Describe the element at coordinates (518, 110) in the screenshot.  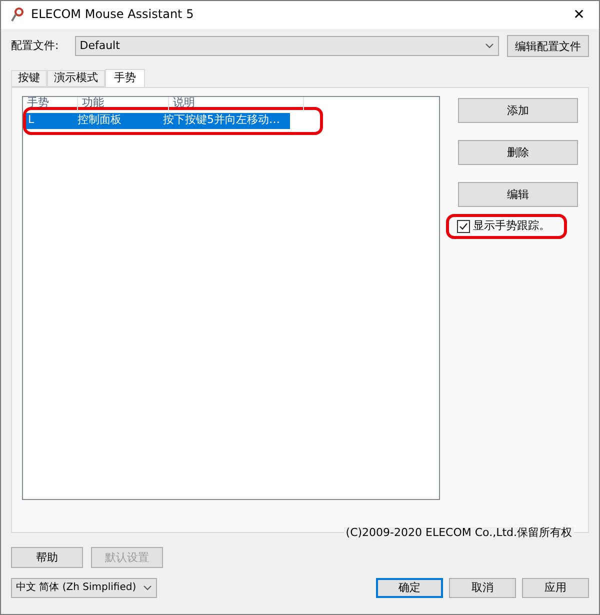
I see `side-button: 添加` at that location.